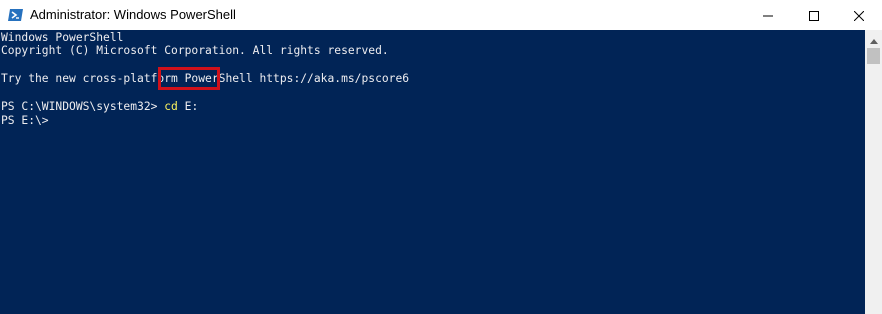 This screenshot has width=882, height=314. What do you see at coordinates (133, 14) in the screenshot?
I see `window-title: Administrator: Windows PowerShell` at bounding box center [133, 14].